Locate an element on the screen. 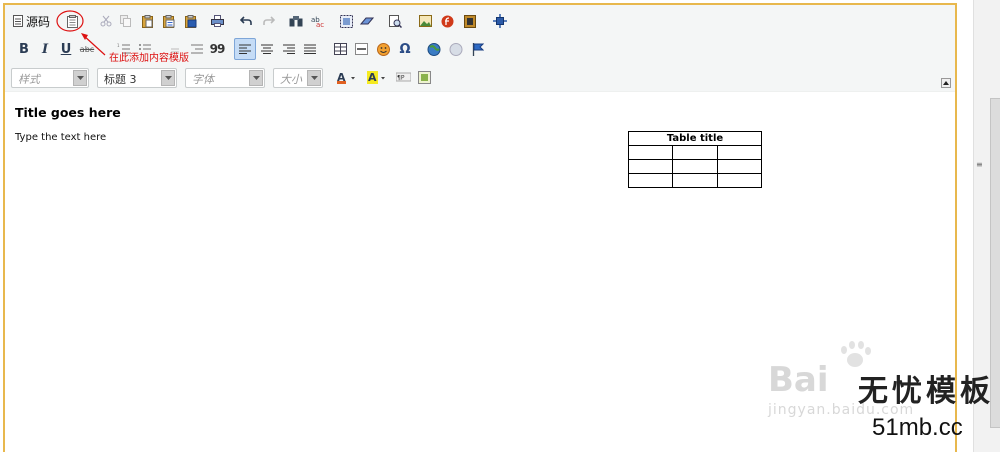  svg-text: ¶P is located at coordinates (401, 78).